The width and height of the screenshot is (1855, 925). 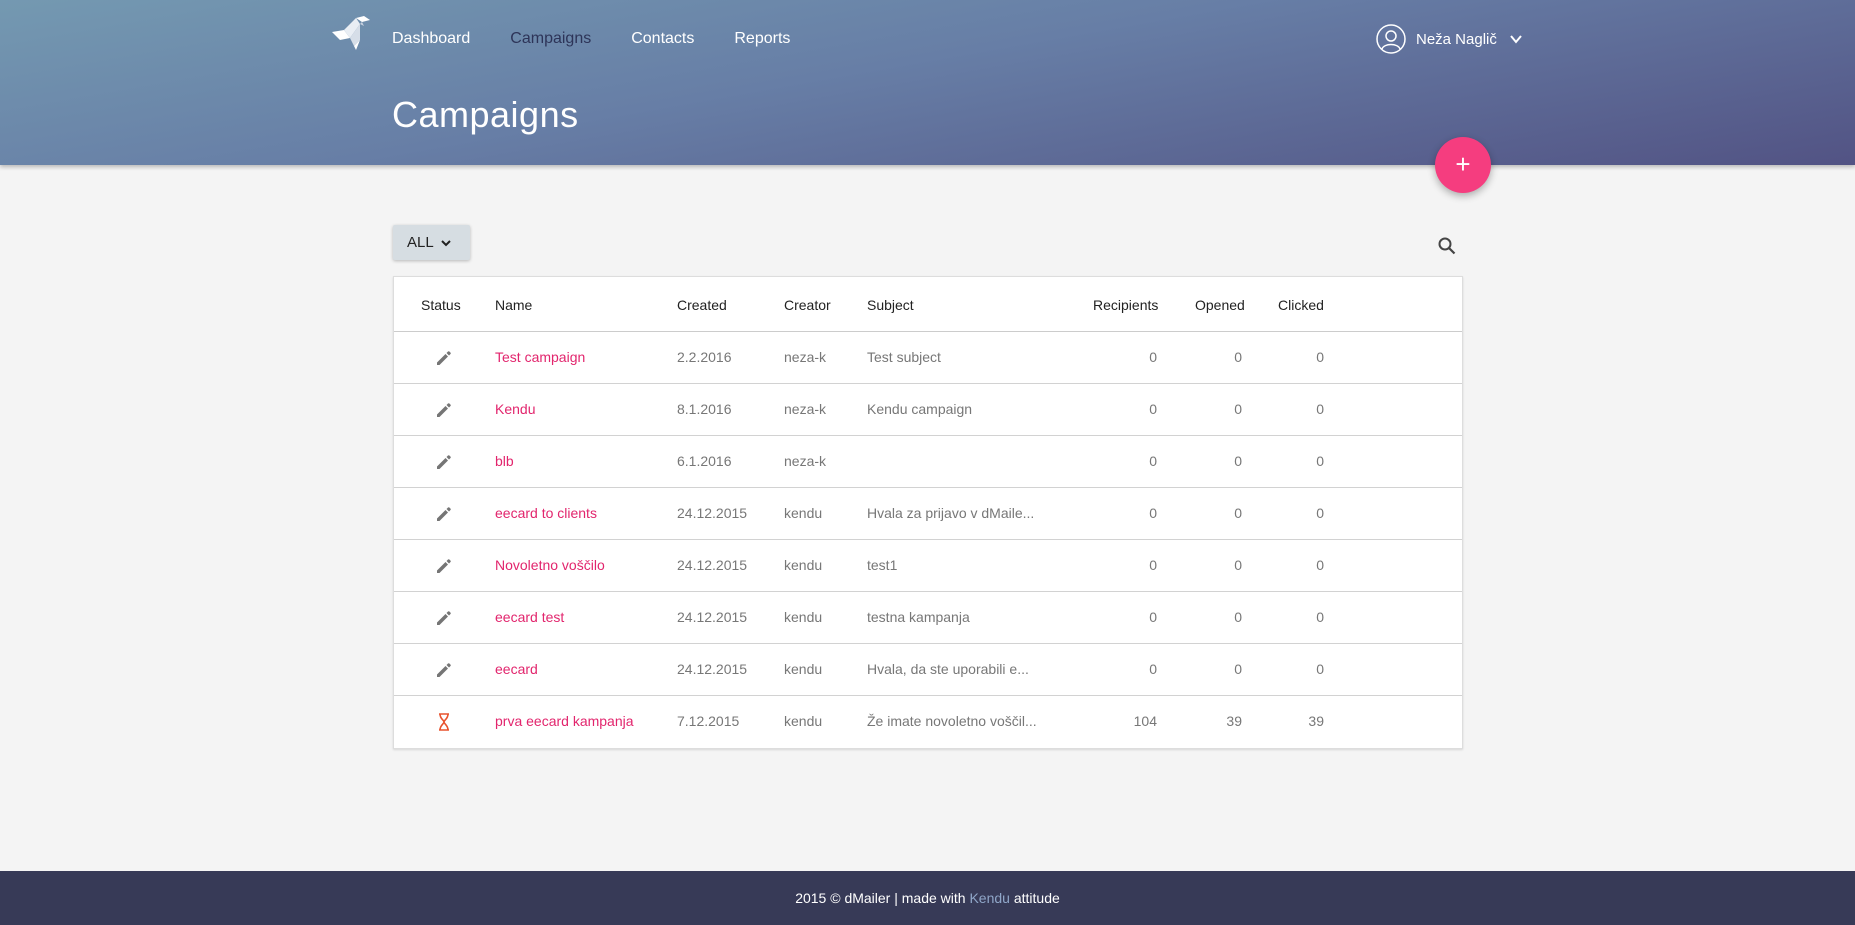 I want to click on cell-clicked: 39, so click(x=1316, y=721).